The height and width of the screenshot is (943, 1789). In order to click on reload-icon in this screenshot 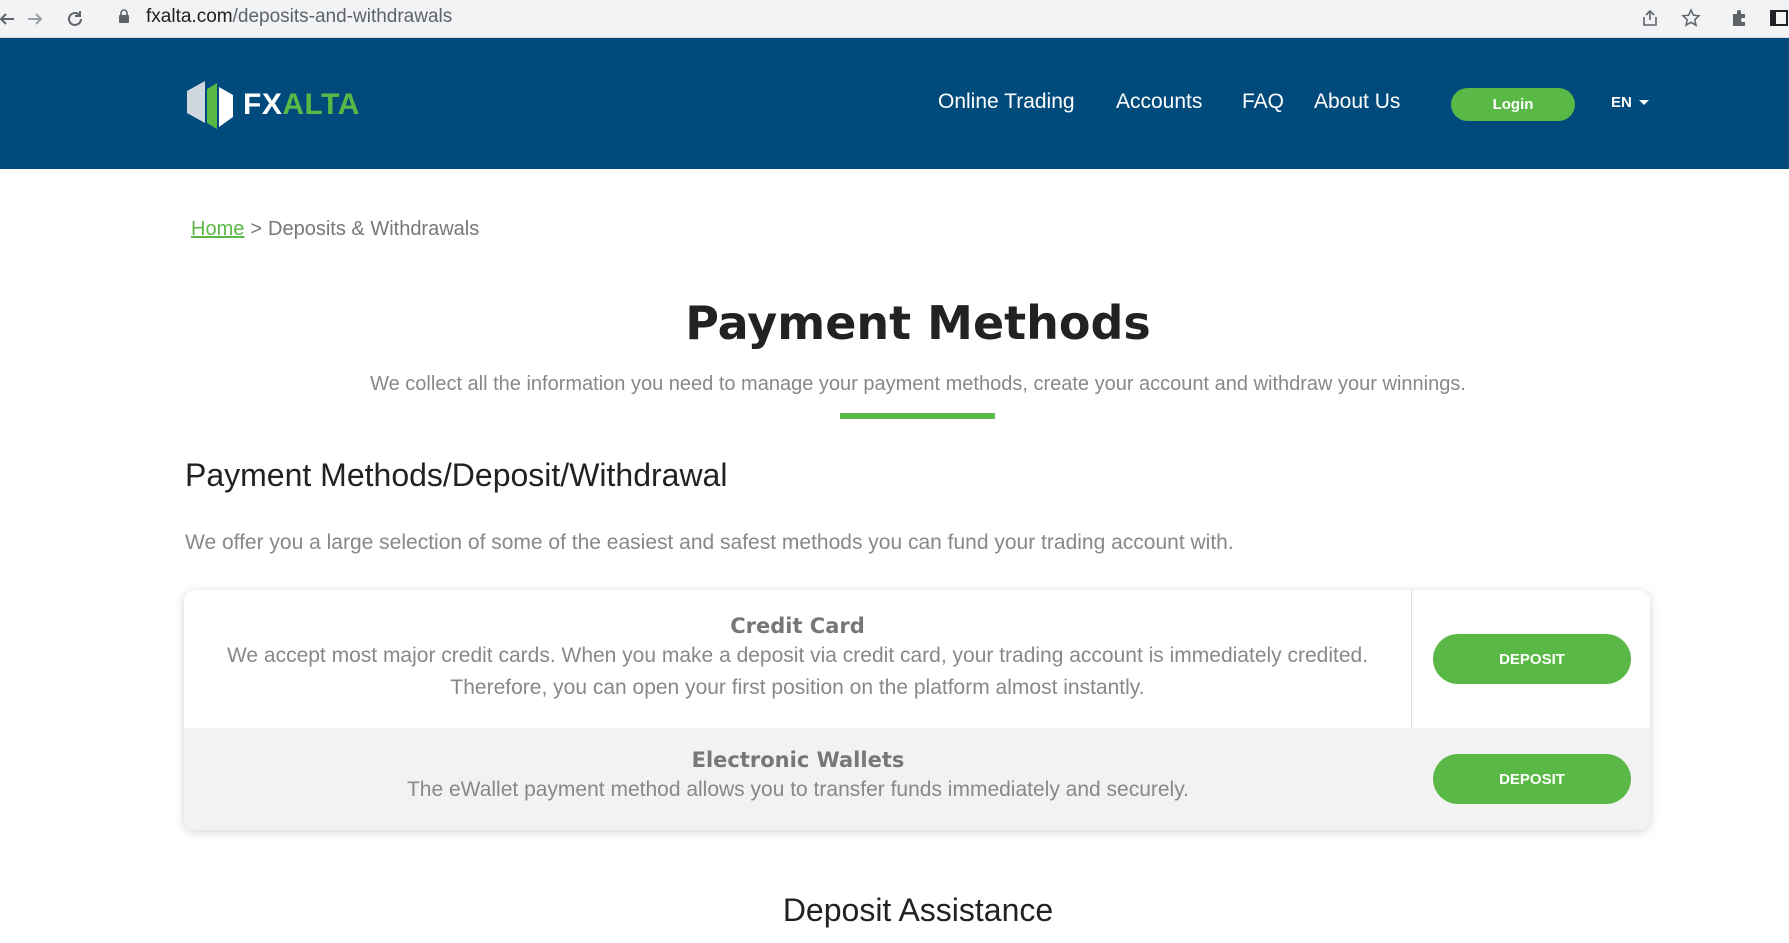, I will do `click(75, 19)`.